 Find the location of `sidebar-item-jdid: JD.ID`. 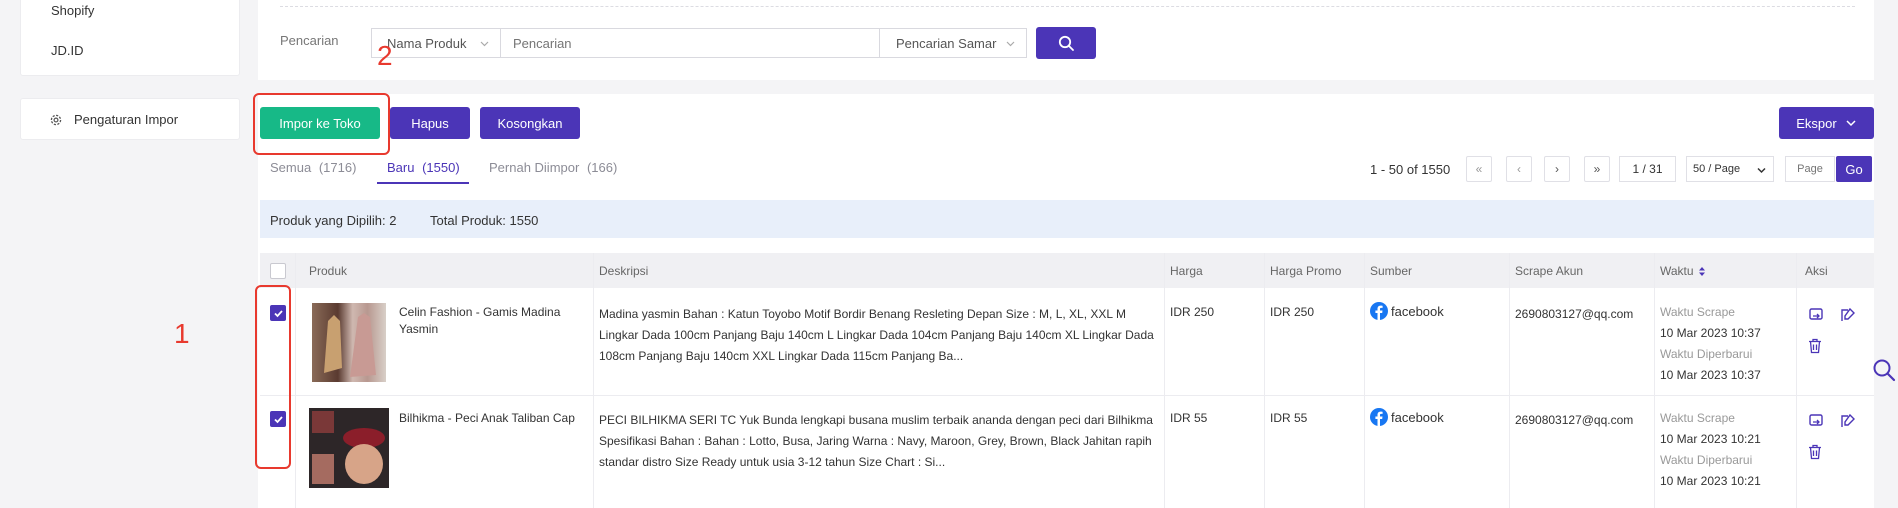

sidebar-item-jdid: JD.ID is located at coordinates (67, 50).